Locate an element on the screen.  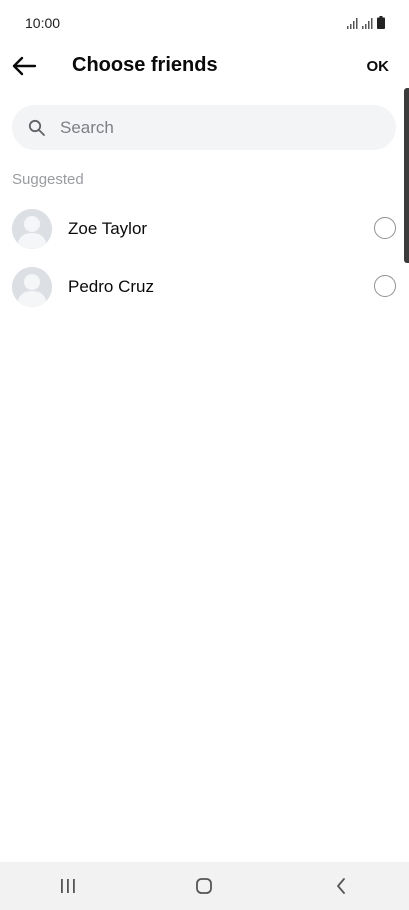
status-icons is located at coordinates (366, 22).